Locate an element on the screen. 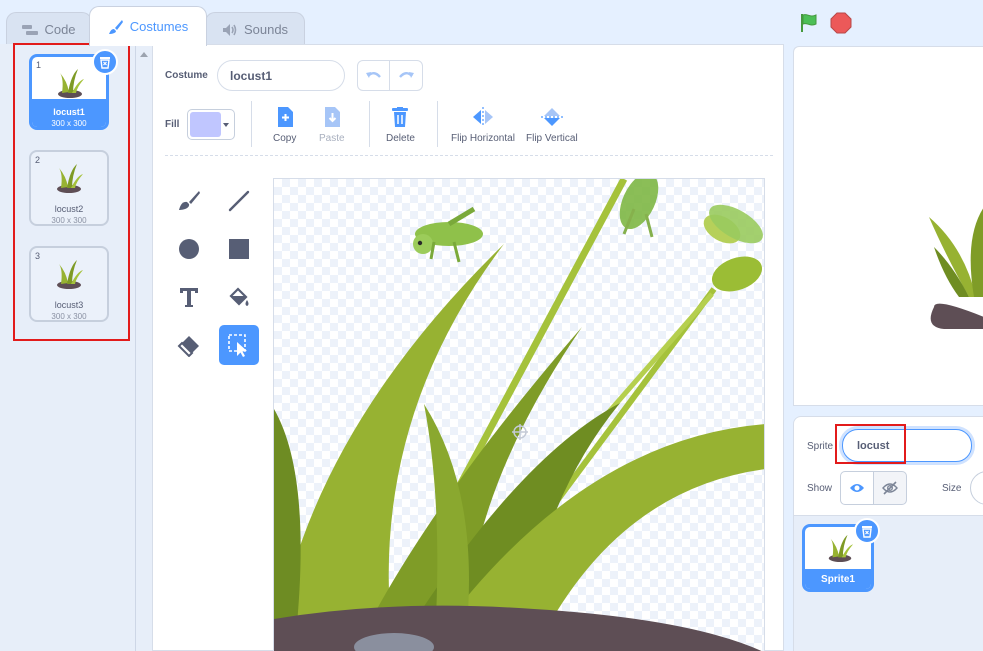  tab-sounds-label: Sounds is located at coordinates (266, 29).